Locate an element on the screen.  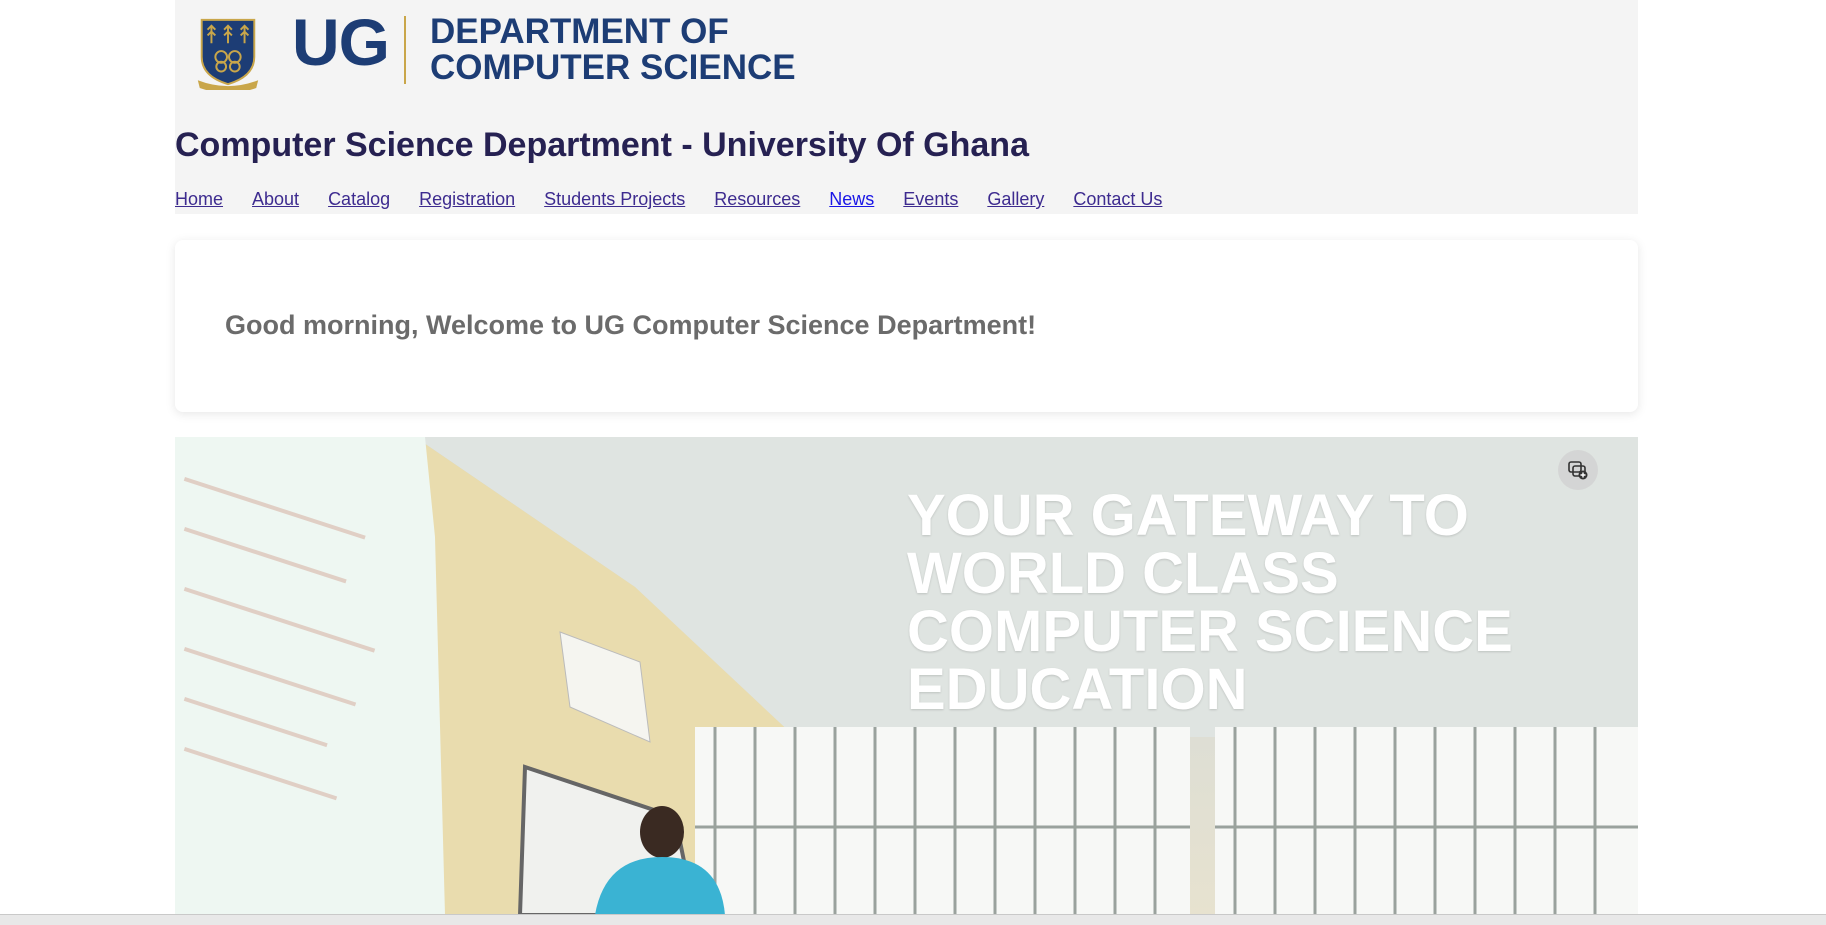
nav-link-contact-us: Contact Us is located at coordinates (1117, 199).